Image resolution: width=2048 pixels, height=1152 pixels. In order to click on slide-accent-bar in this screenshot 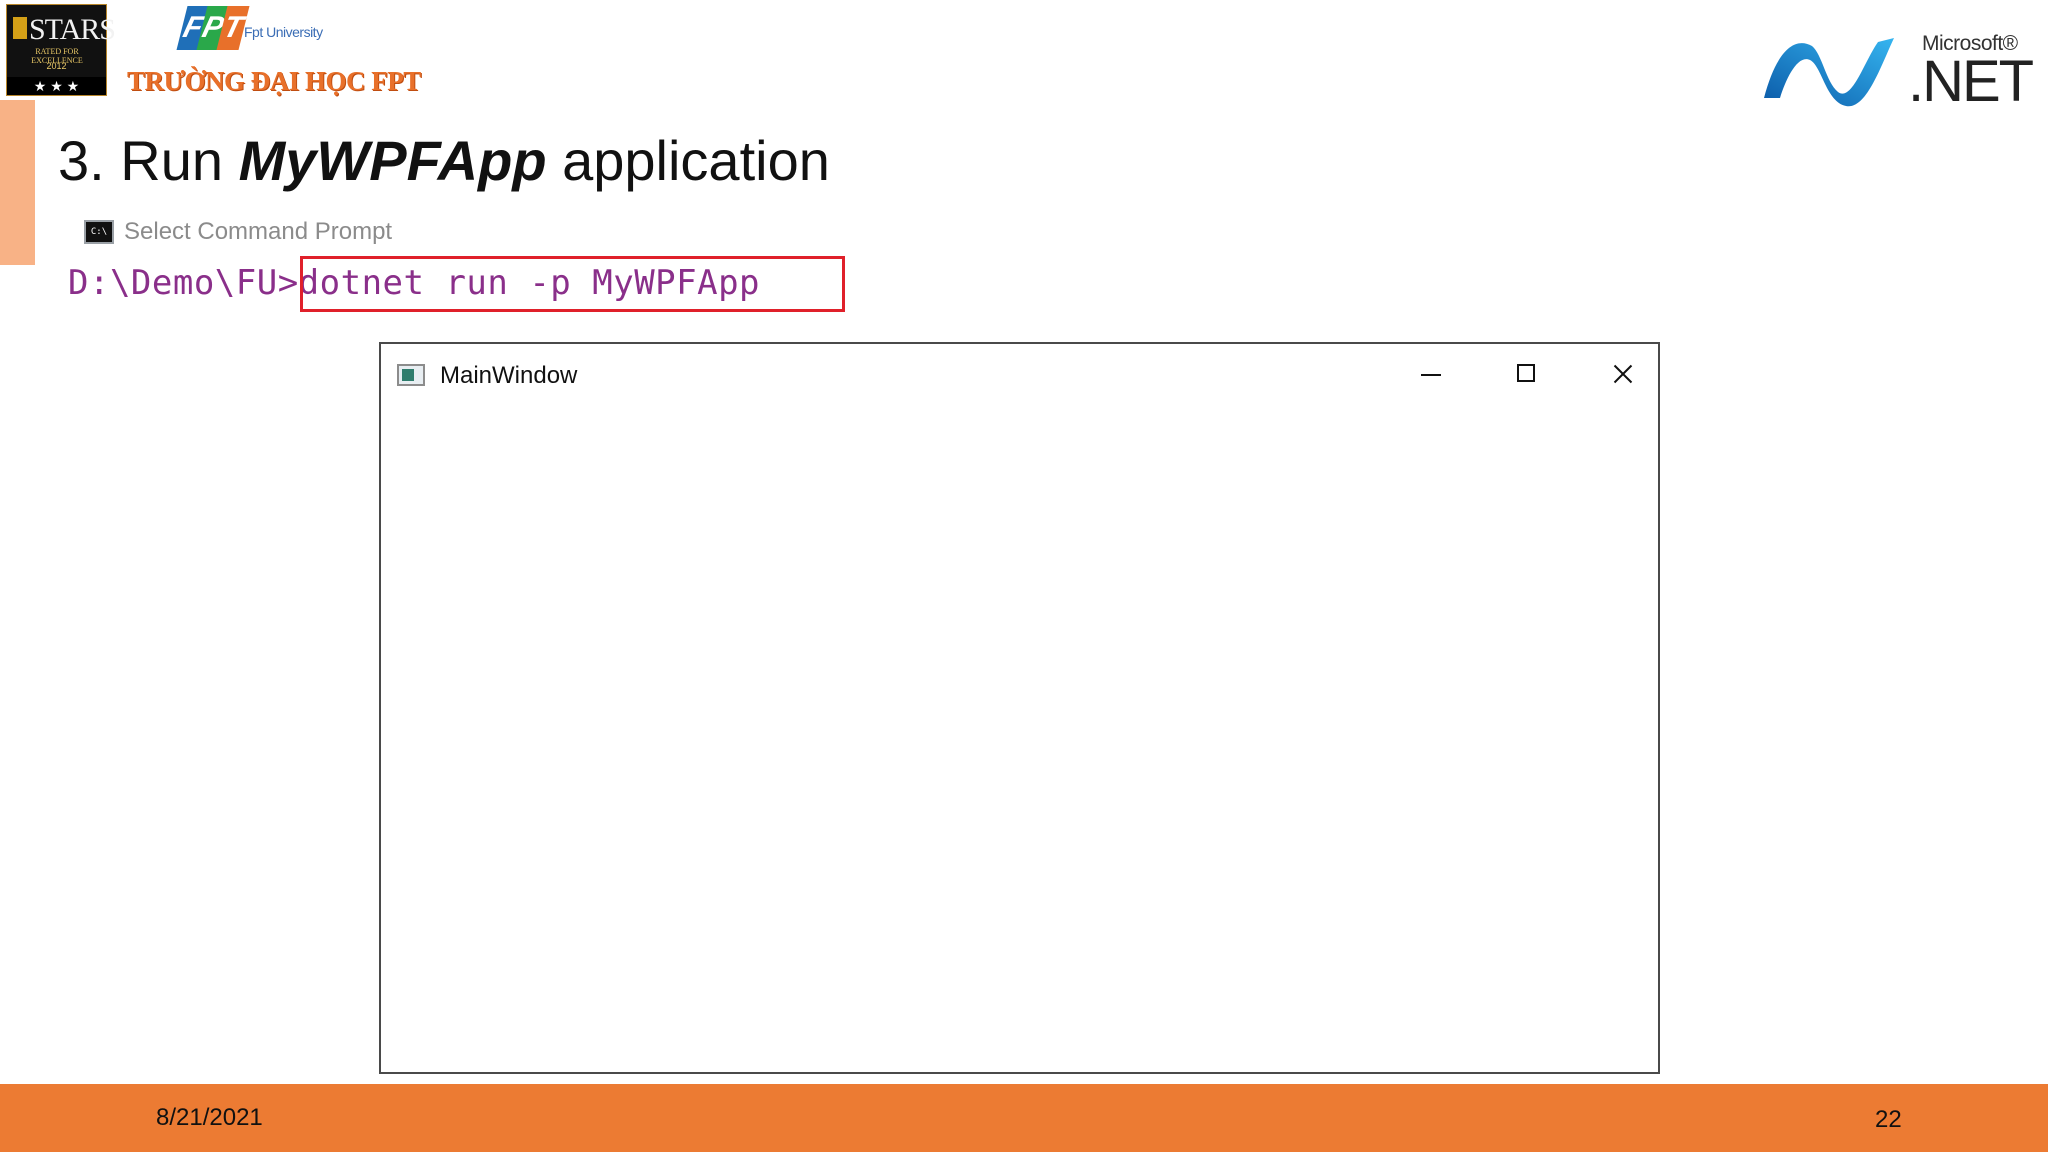, I will do `click(17, 182)`.